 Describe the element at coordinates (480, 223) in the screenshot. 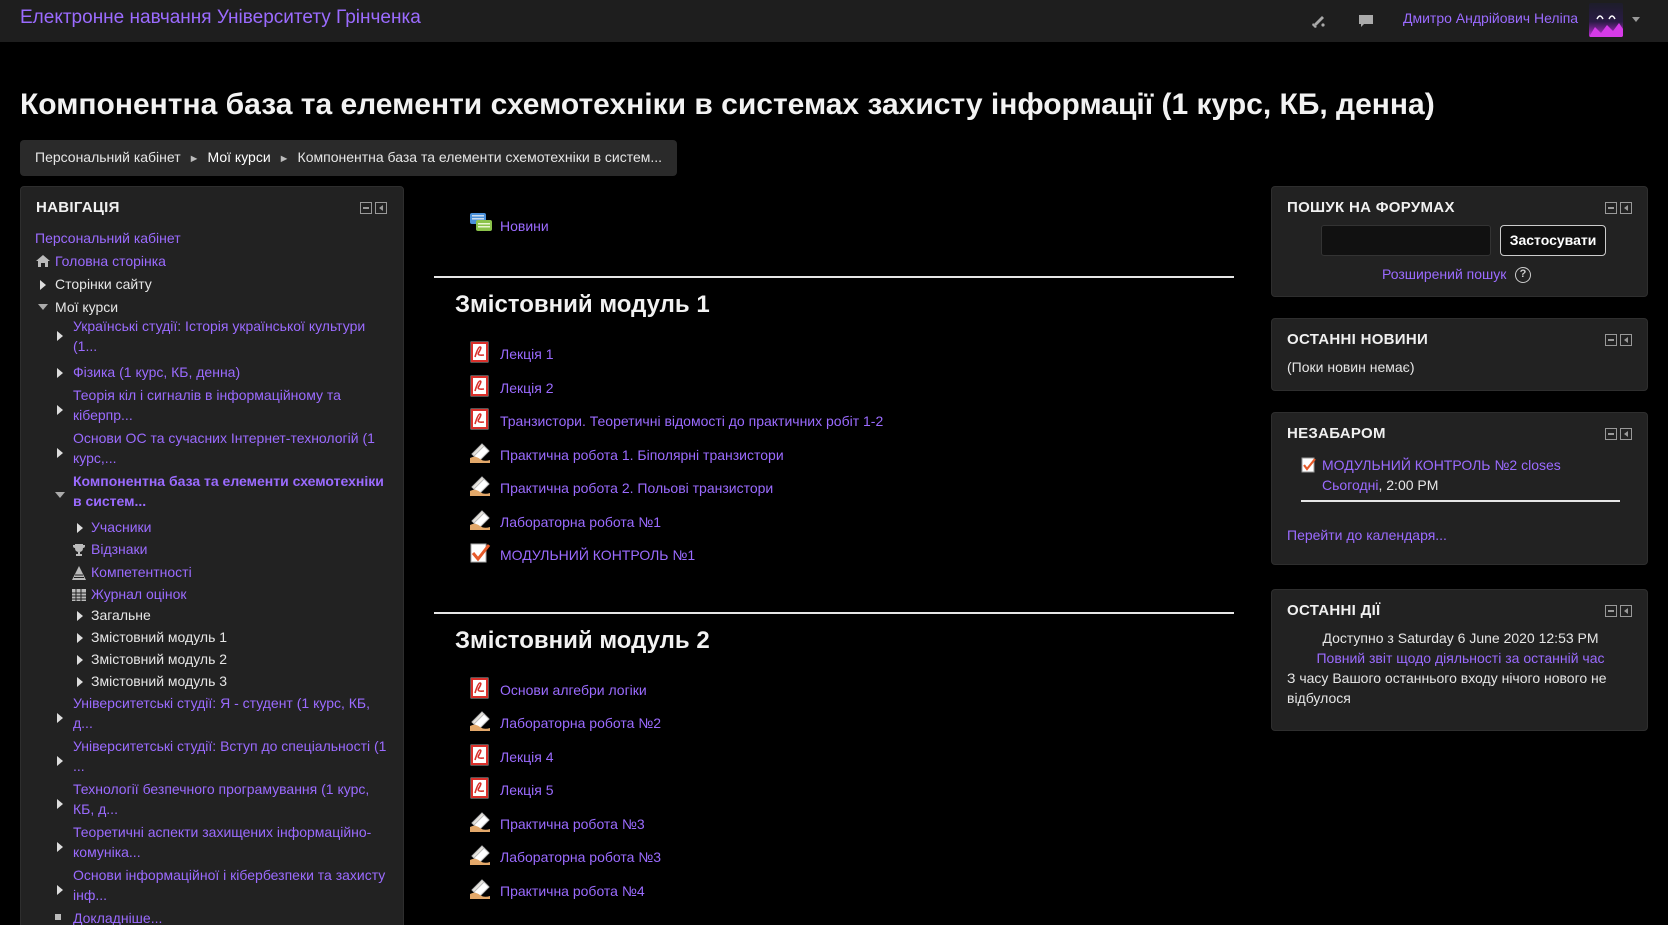

I see `forum-icon` at that location.